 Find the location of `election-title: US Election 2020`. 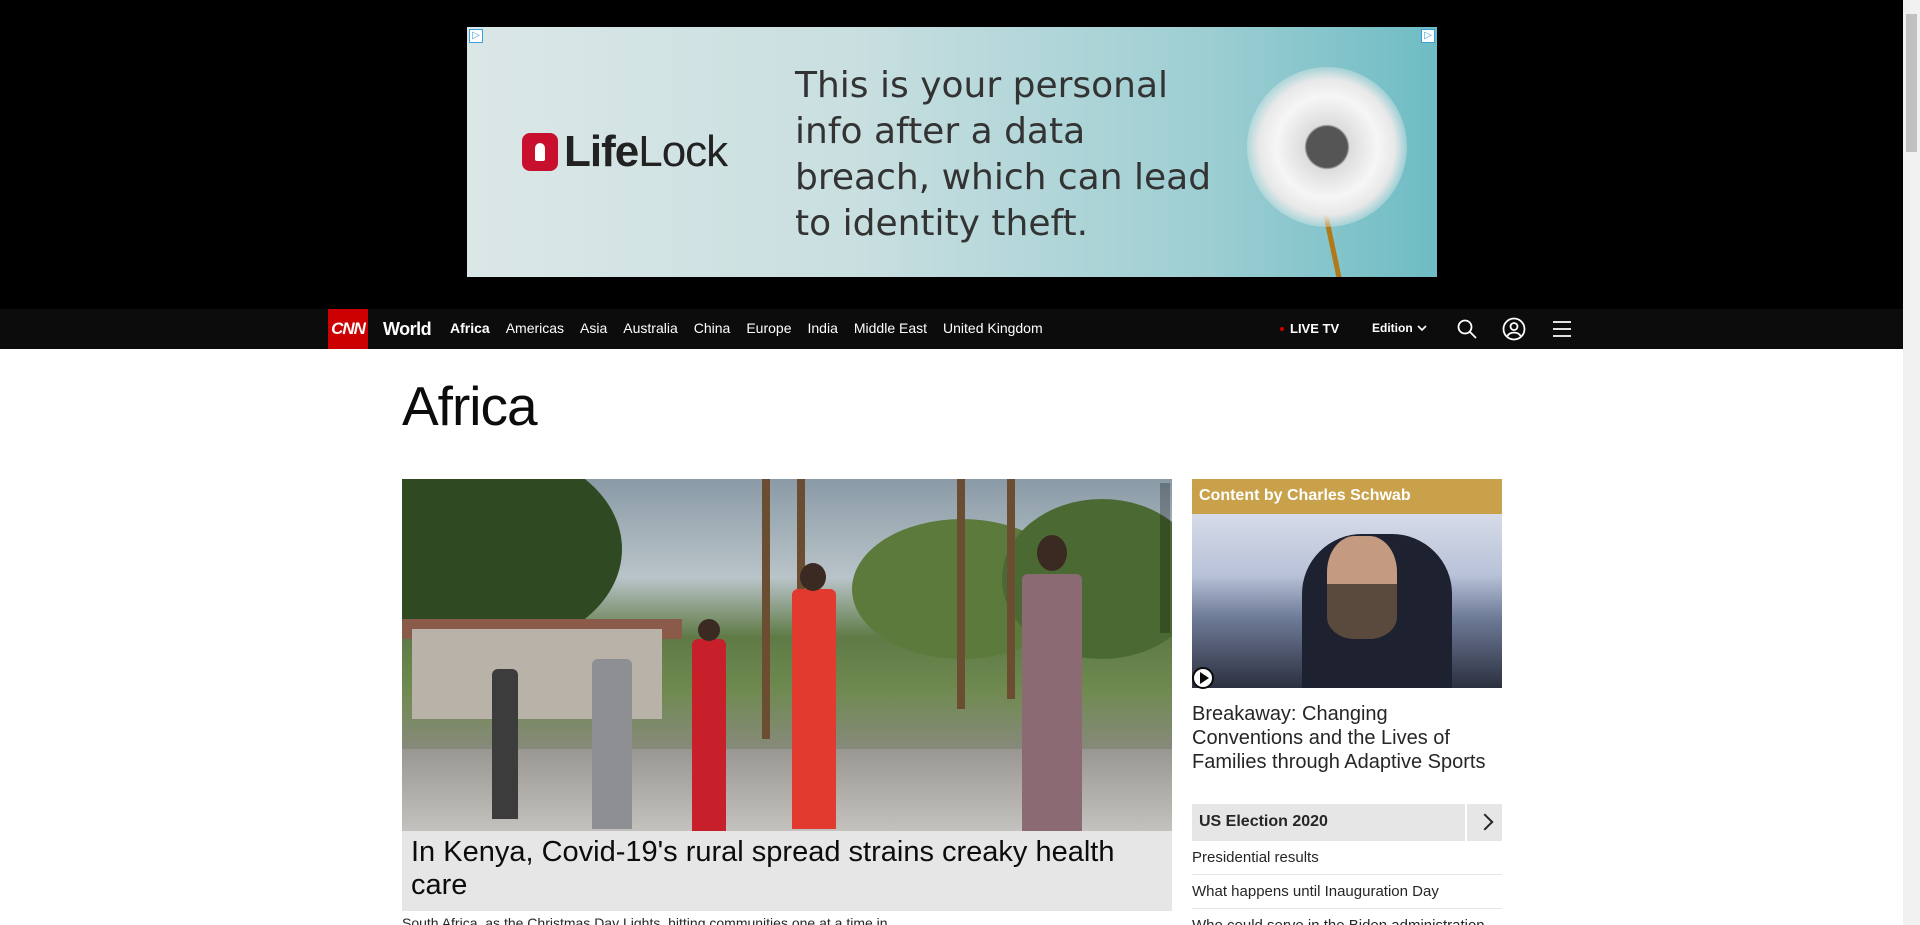

election-title: US Election 2020 is located at coordinates (1263, 822).